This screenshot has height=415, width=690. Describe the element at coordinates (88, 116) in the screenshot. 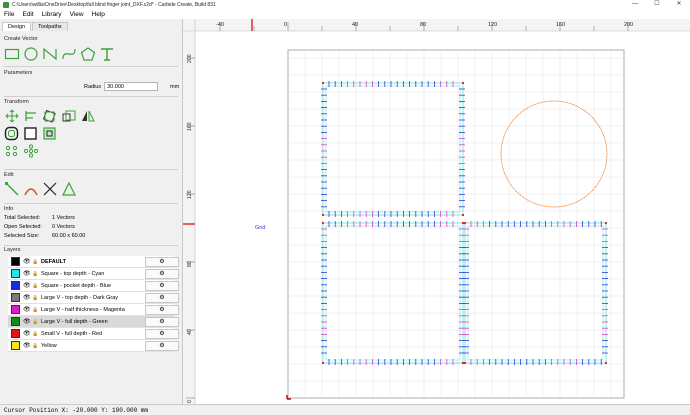

I see `mirror-icon` at that location.